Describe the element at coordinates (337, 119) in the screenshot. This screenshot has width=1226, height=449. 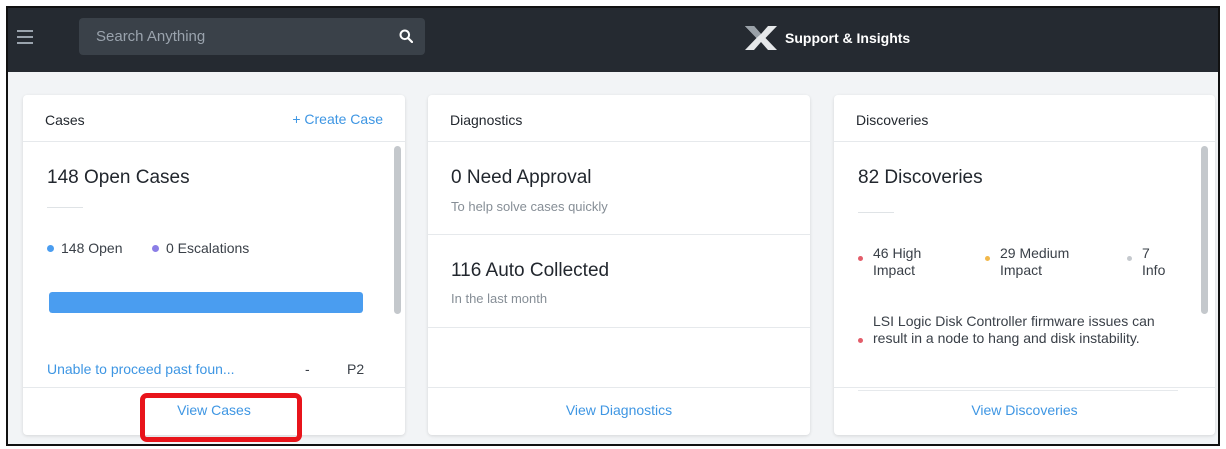
I see `create-case-link: + Create Case` at that location.